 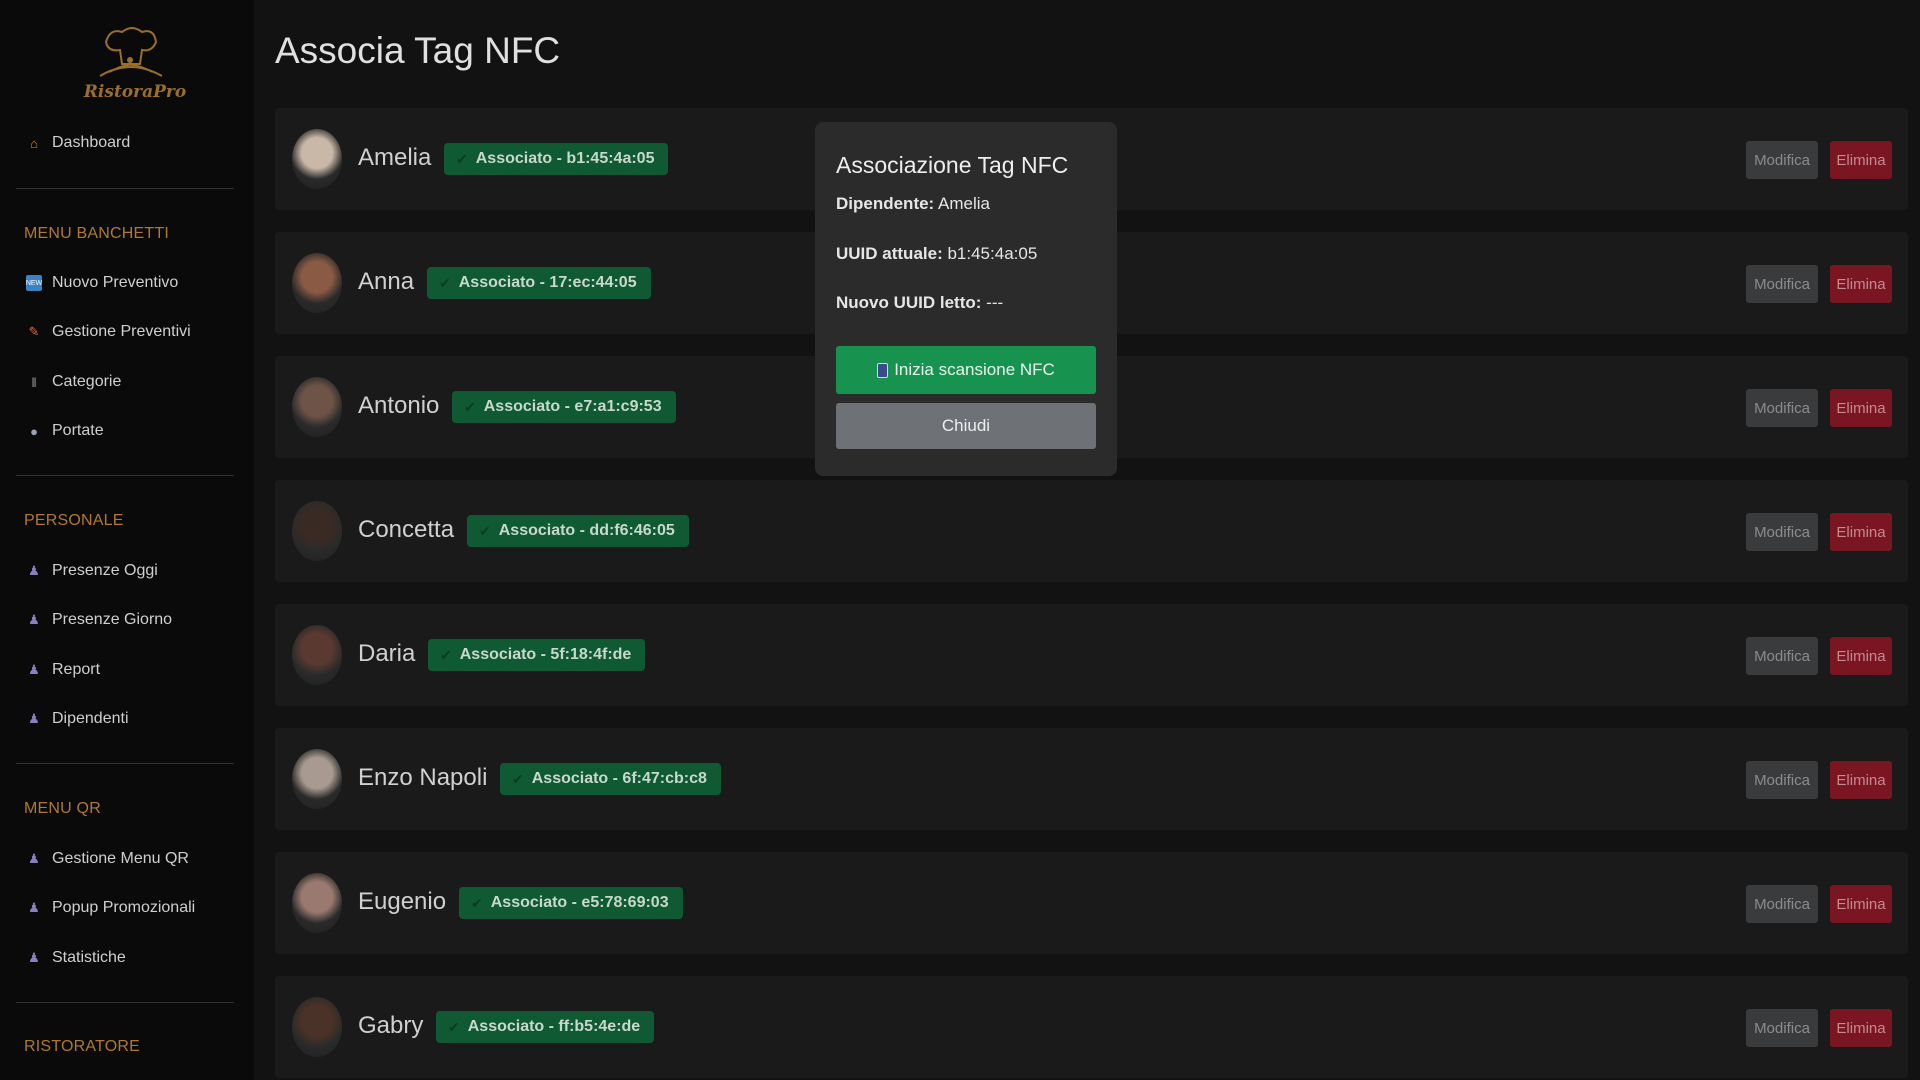 I want to click on nav-presenze-giorno-label: Presenze Giorno, so click(x=112, y=619).